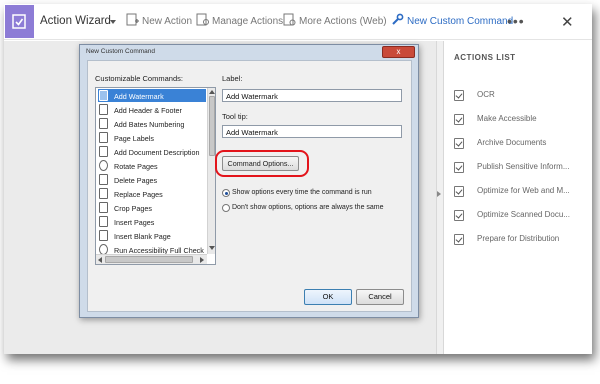 This screenshot has height=384, width=600. I want to click on command-label: Add Bates Numbering, so click(149, 124).